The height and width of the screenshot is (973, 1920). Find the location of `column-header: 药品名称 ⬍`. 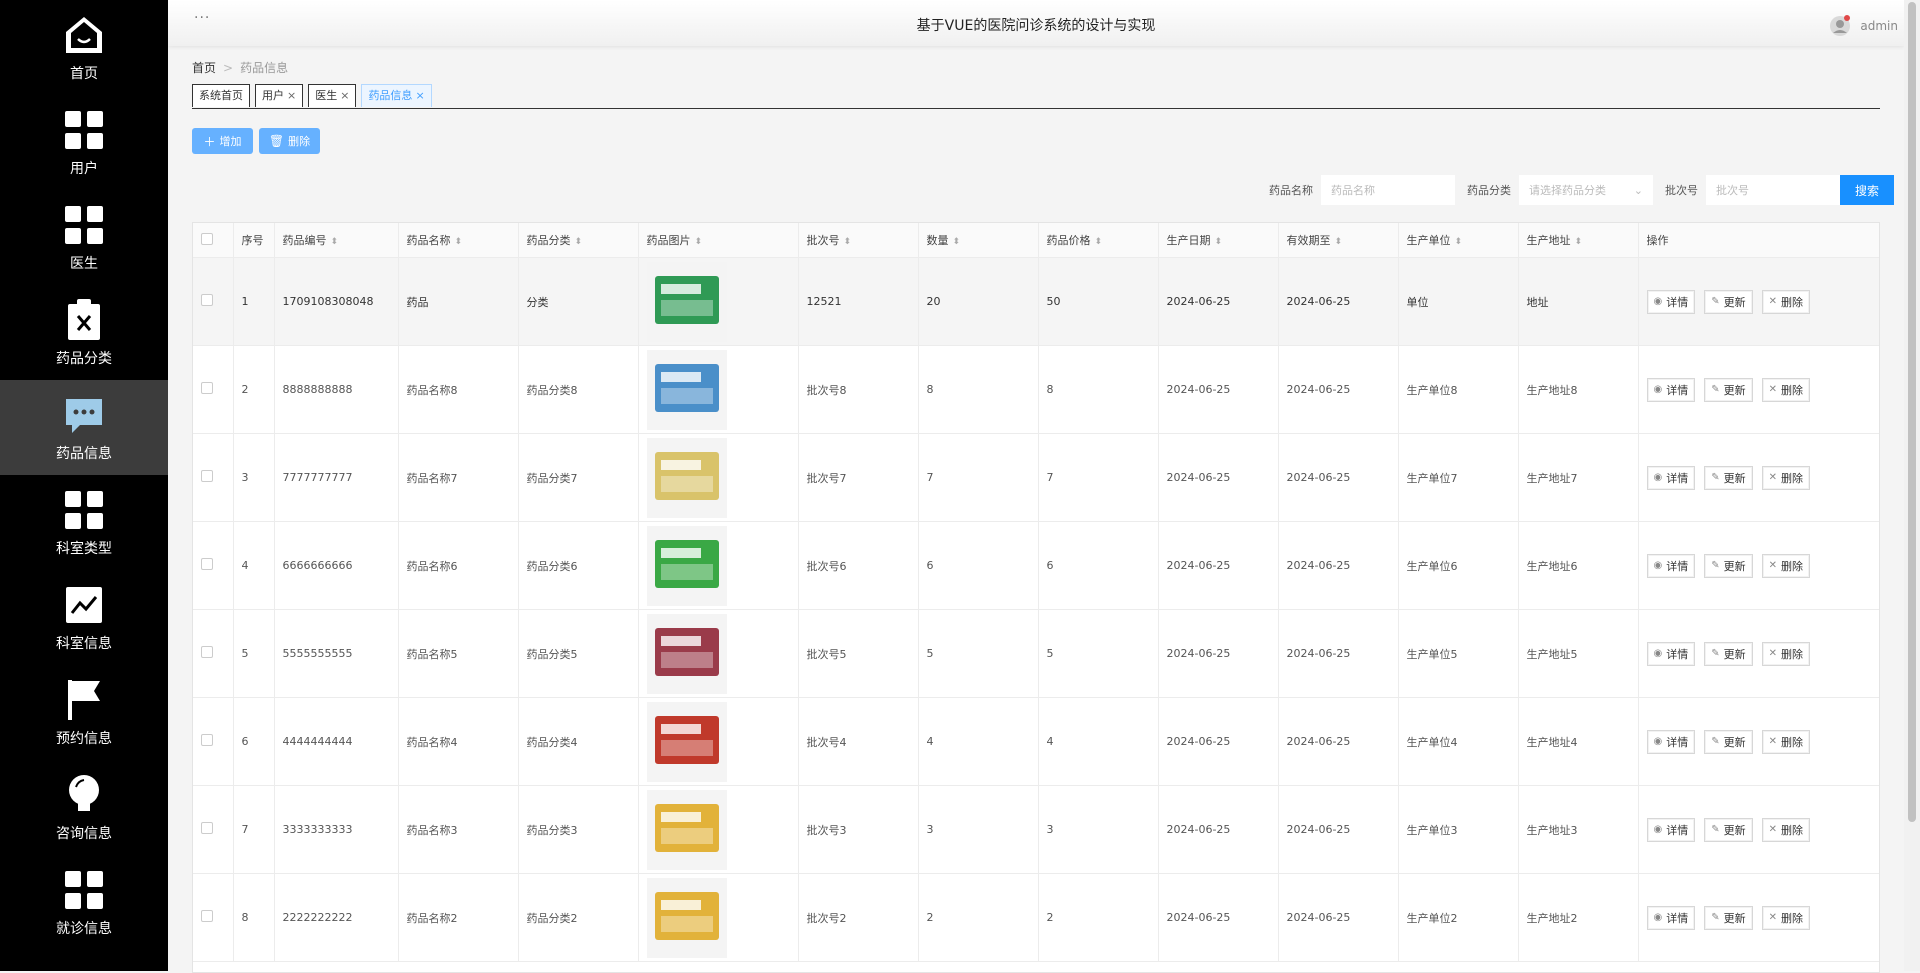

column-header: 药品名称 ⬍ is located at coordinates (458, 240).